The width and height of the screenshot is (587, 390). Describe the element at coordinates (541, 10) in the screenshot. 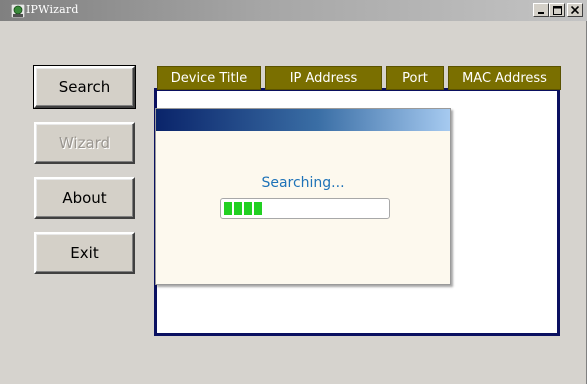

I see `minimize-button` at that location.